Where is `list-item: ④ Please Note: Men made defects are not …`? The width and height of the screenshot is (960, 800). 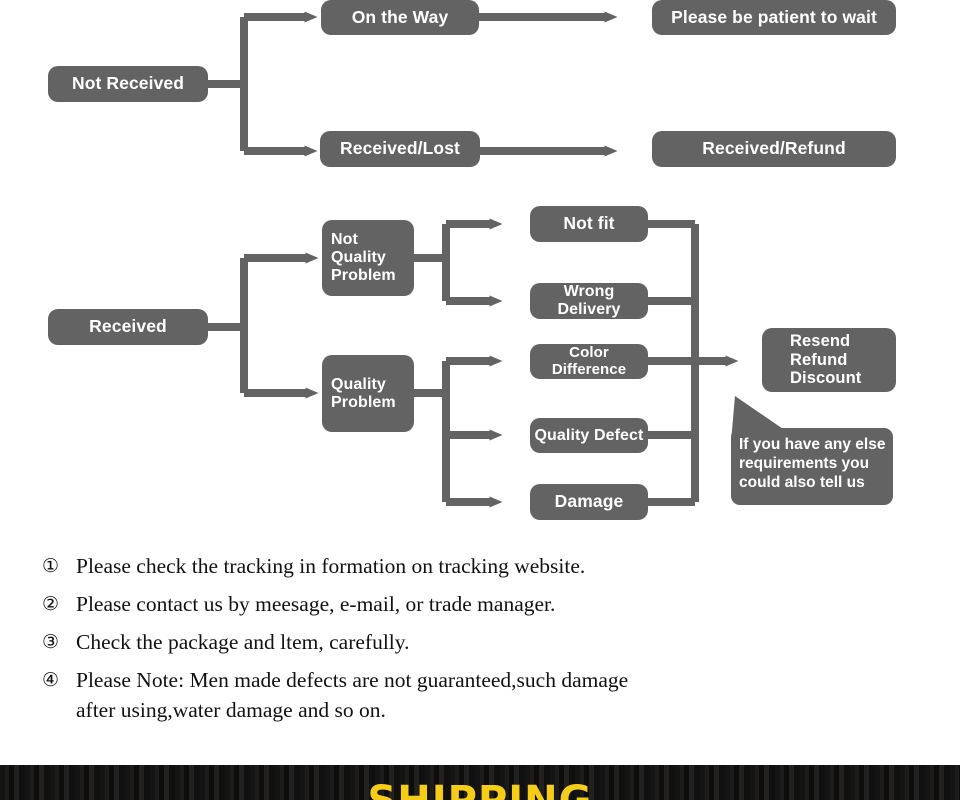 list-item: ④ Please Note: Men made defects are not … is located at coordinates (482, 695).